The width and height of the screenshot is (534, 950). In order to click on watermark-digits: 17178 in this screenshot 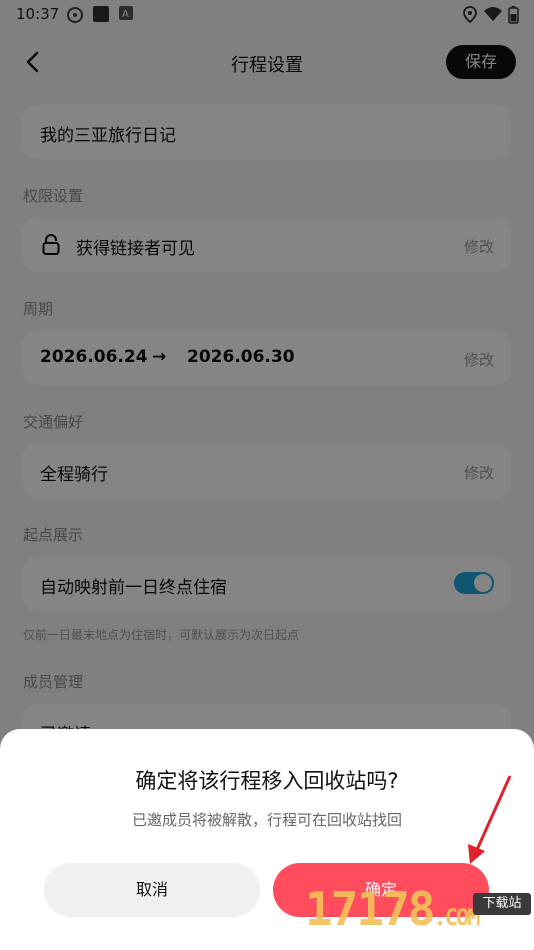, I will do `click(370, 909)`.